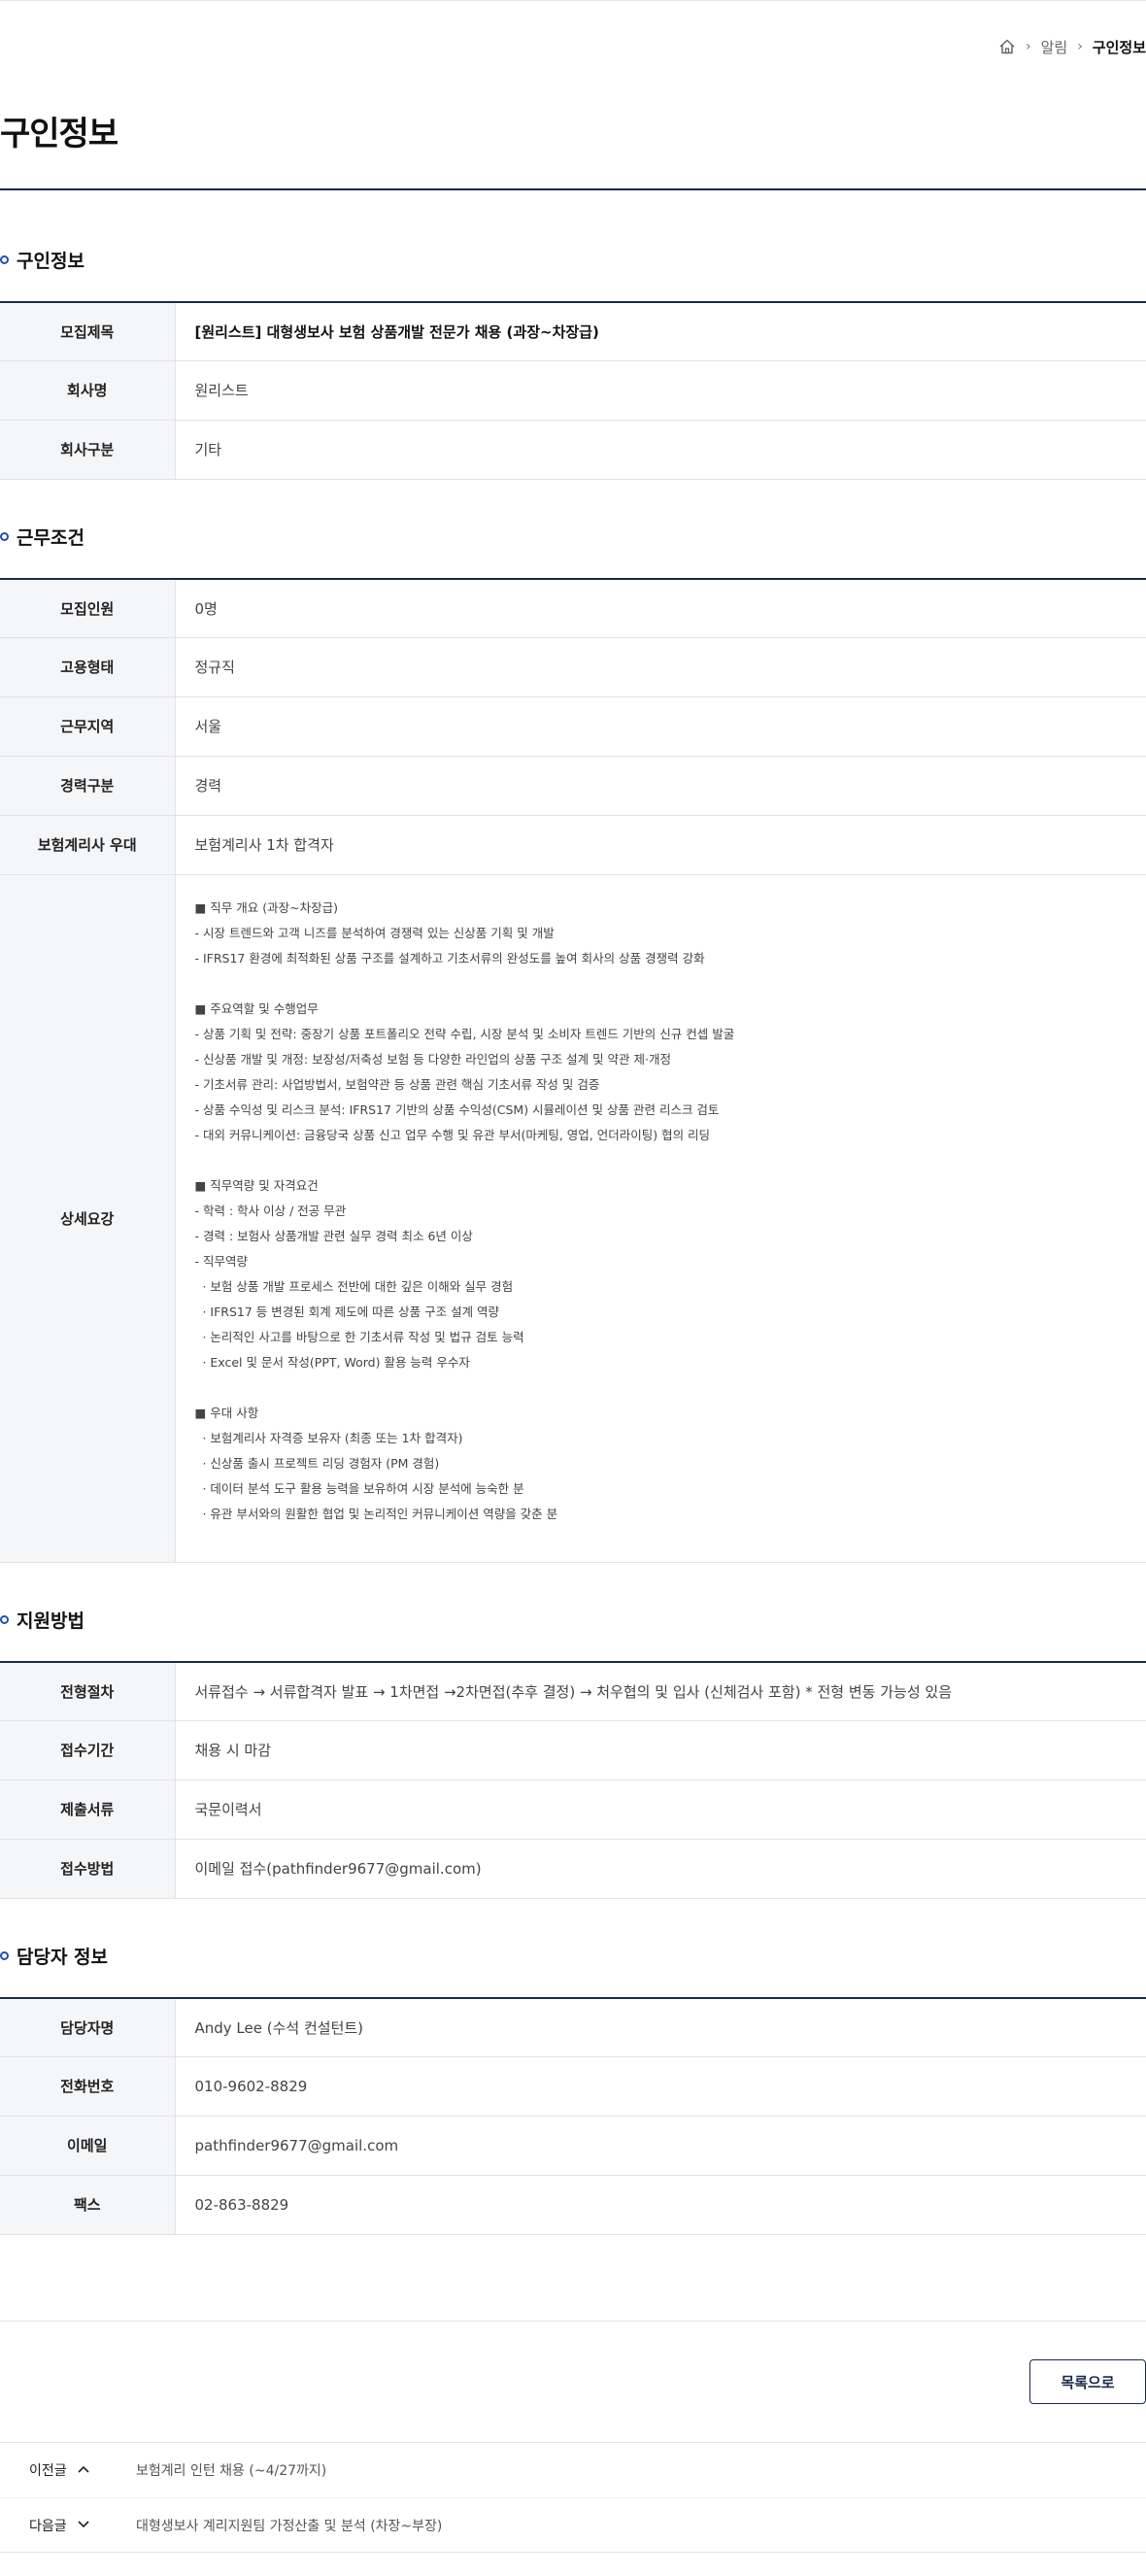  I want to click on row-label: 회사명, so click(88, 390).